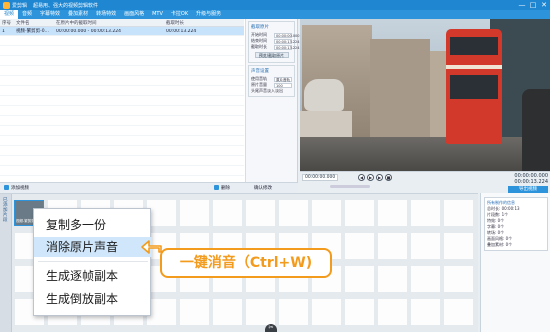 The height and width of the screenshot is (332, 550). I want to click on storyboard-tab-label: 已添加片段, so click(5, 210).